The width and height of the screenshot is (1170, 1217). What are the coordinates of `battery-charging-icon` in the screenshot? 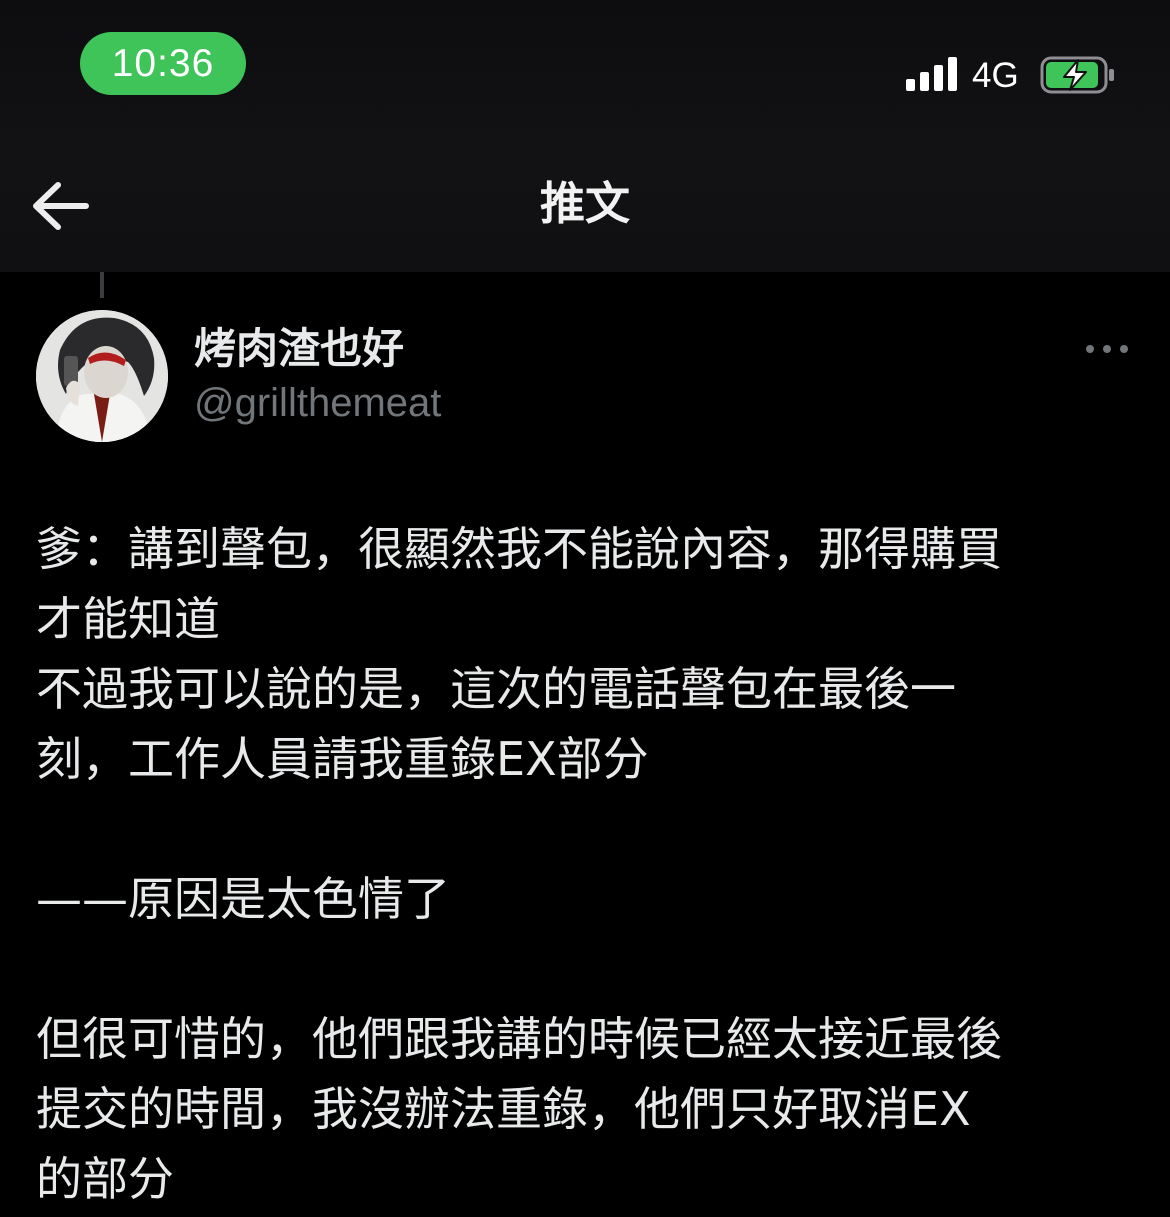 It's located at (1078, 75).